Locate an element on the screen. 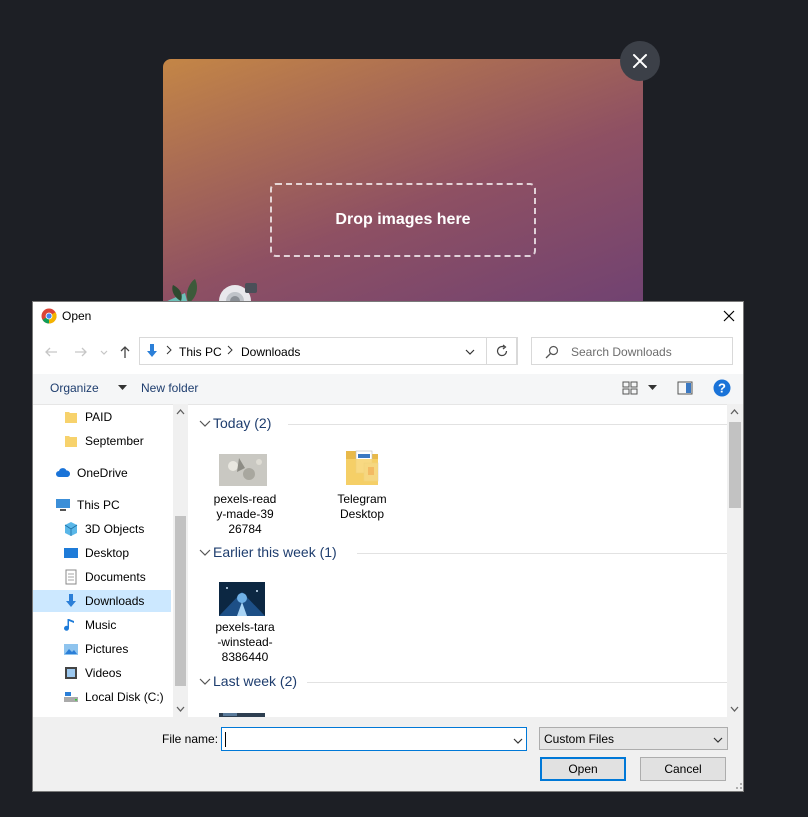 This screenshot has height=817, width=808. music-icon is located at coordinates (69, 625).